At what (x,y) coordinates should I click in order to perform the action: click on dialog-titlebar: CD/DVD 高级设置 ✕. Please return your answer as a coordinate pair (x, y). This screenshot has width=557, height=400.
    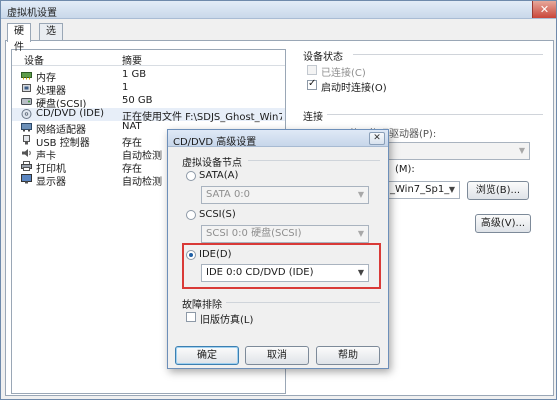
    Looking at the image, I should click on (278, 139).